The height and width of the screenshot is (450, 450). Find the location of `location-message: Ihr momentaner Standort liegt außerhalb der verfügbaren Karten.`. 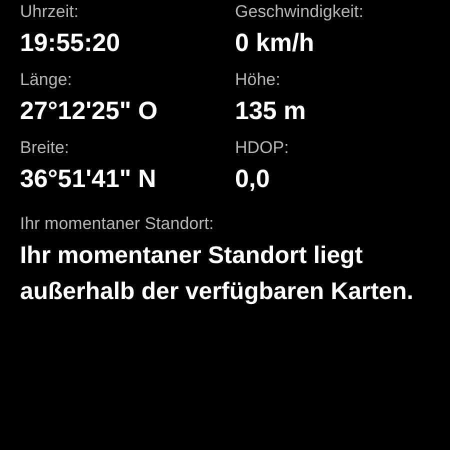

location-message: Ihr momentaner Standort liegt außerhalb der verfügbaren Karten. is located at coordinates (217, 274).